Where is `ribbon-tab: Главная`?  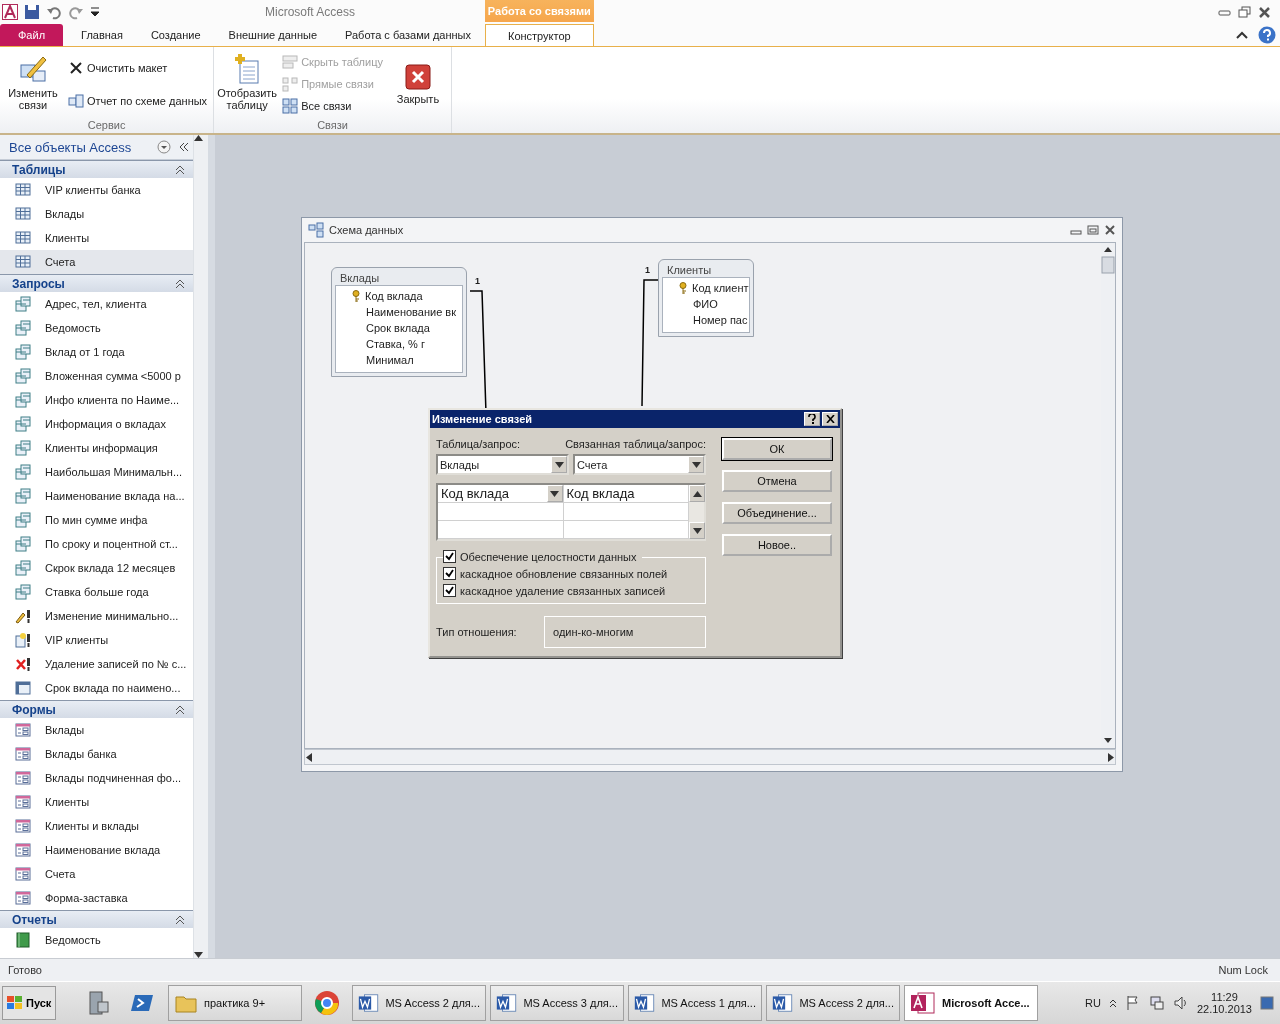 ribbon-tab: Главная is located at coordinates (102, 35).